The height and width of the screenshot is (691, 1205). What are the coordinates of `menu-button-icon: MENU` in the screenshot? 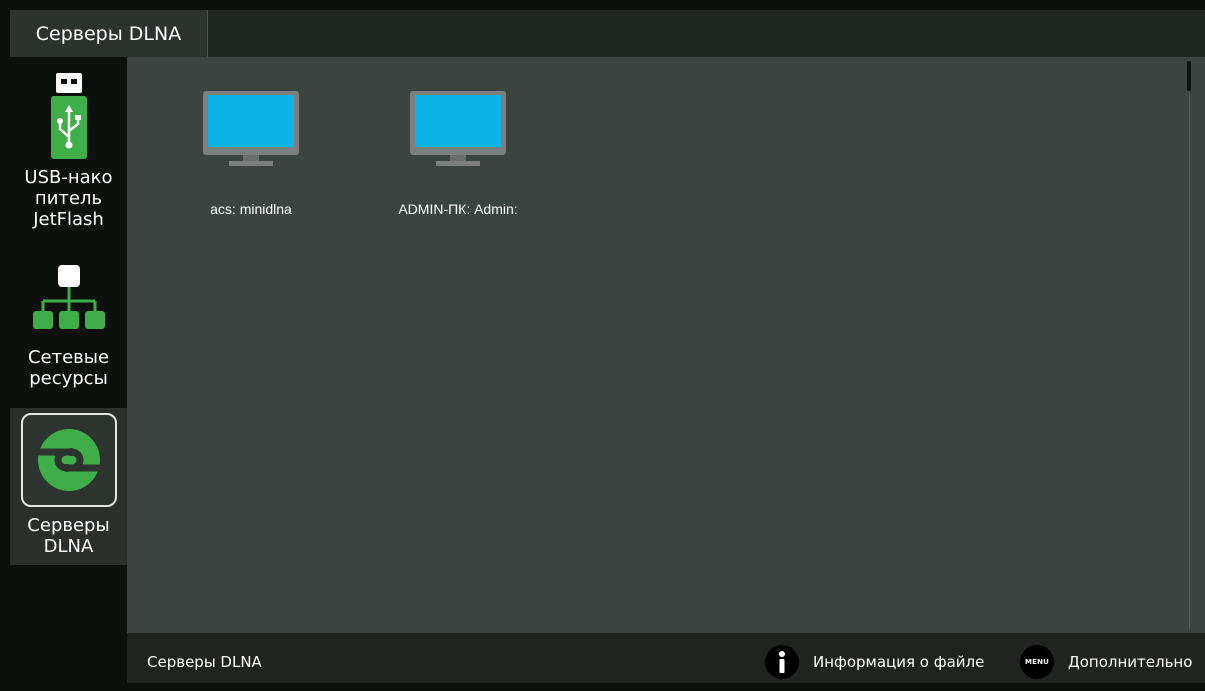 It's located at (1037, 662).